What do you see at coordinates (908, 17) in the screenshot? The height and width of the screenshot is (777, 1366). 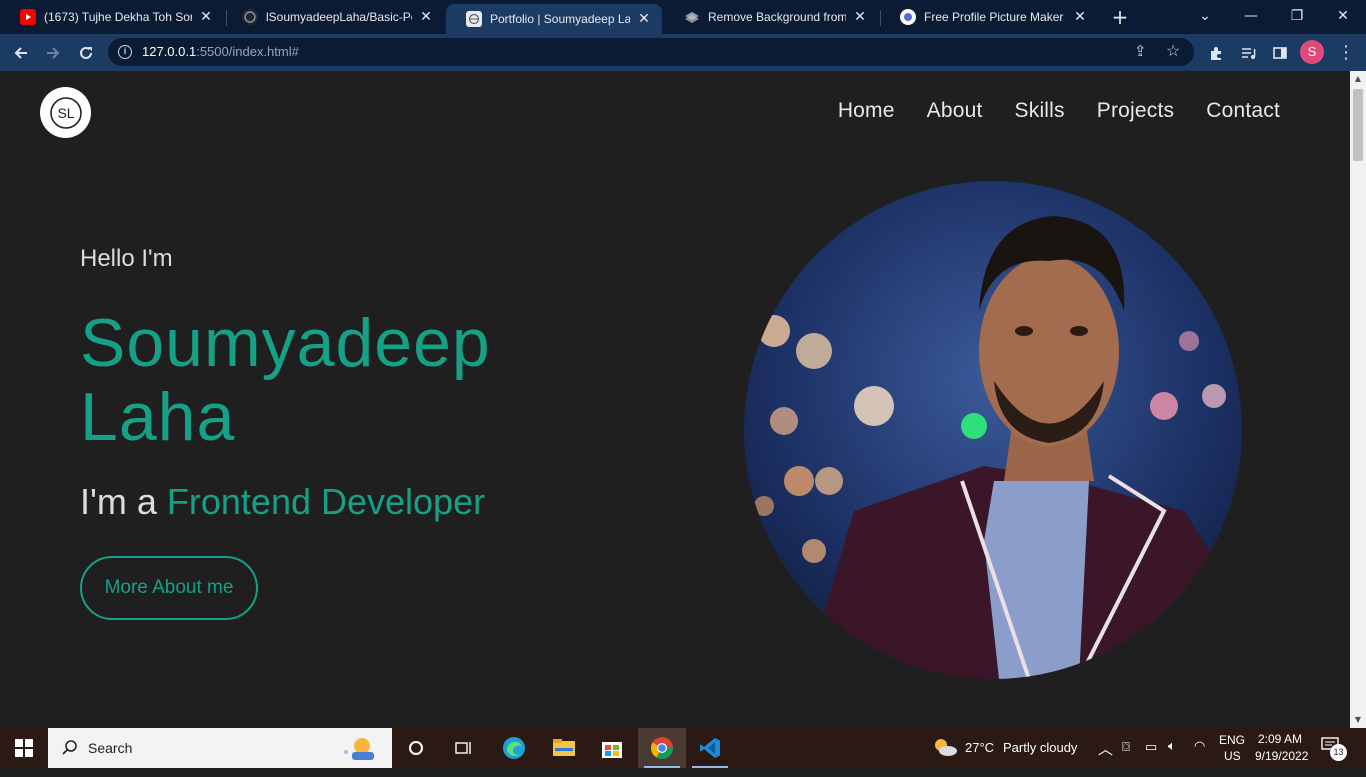 I see `pfp-maker-icon` at bounding box center [908, 17].